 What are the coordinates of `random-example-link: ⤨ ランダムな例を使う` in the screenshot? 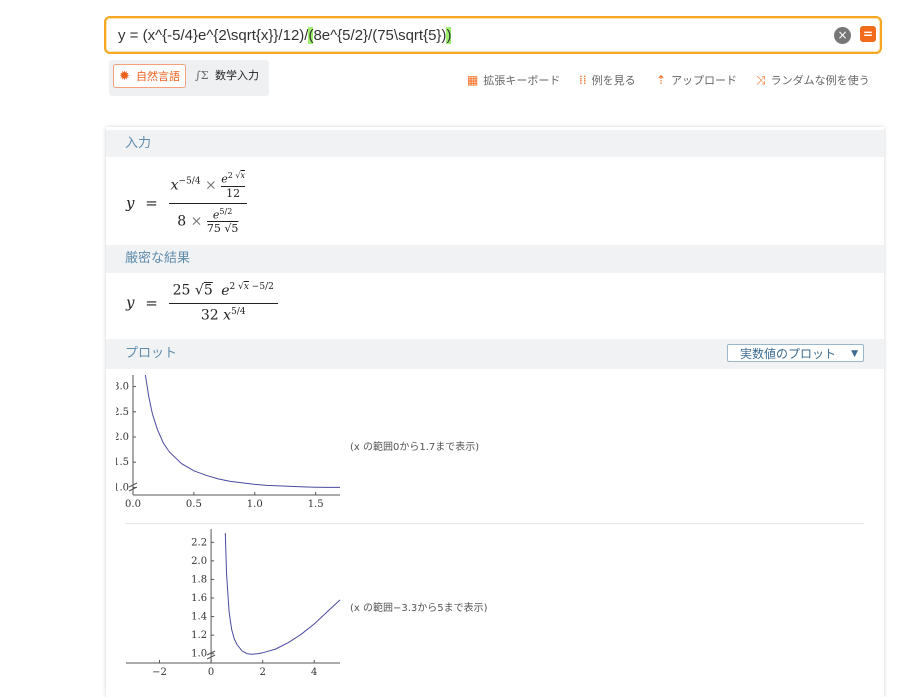 It's located at (813, 80).